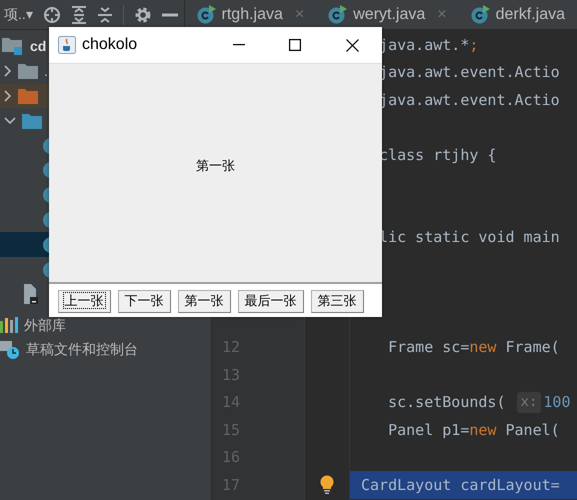  Describe the element at coordinates (469, 237) in the screenshot. I see `code-line: lic static void main` at that location.